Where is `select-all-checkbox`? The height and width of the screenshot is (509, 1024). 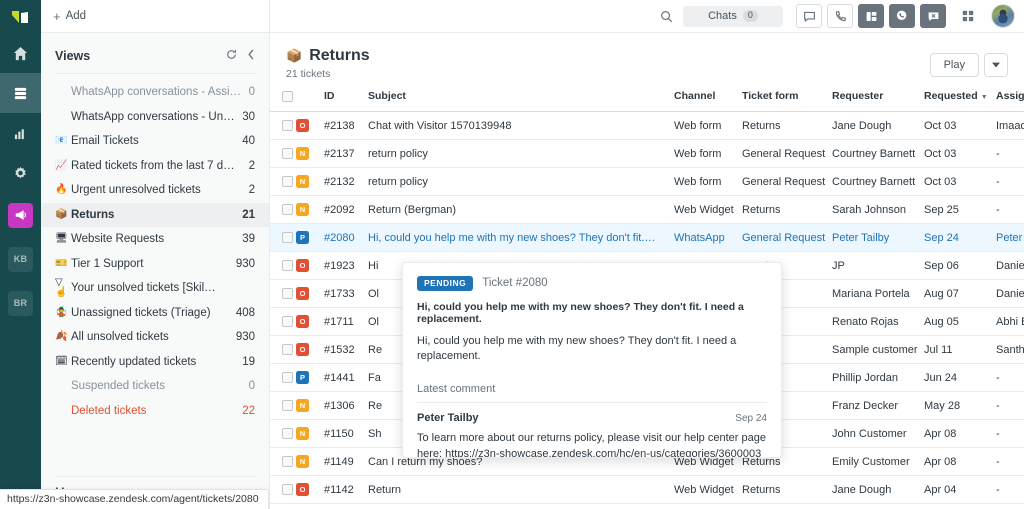 select-all-checkbox is located at coordinates (287, 96).